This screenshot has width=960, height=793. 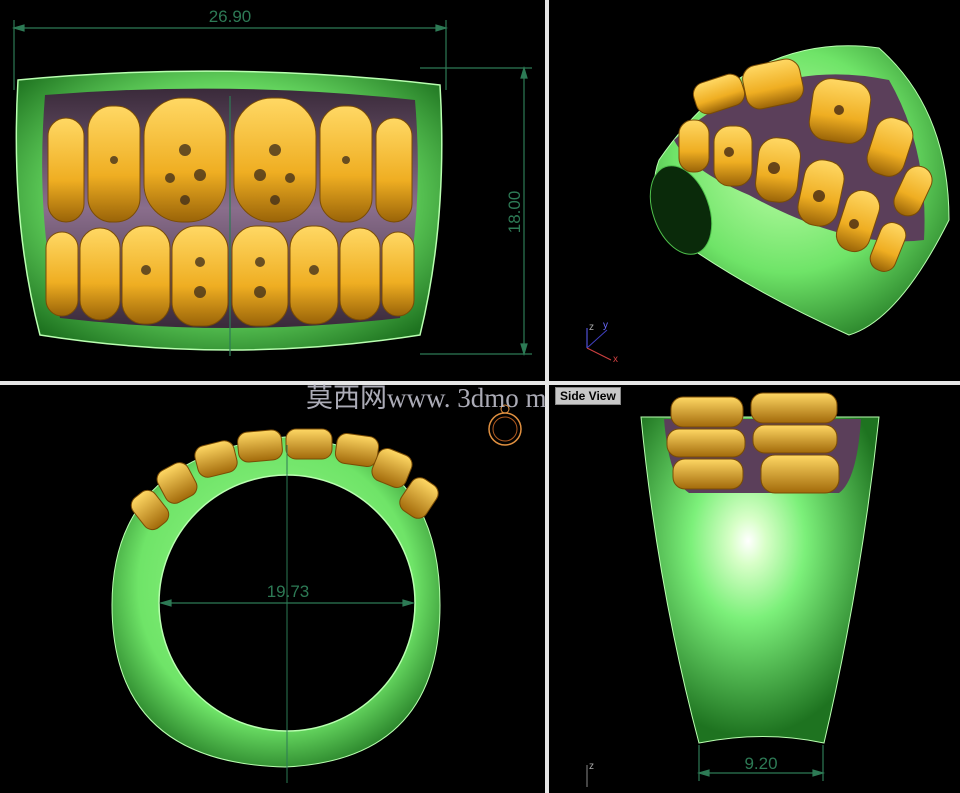 What do you see at coordinates (591, 327) in the screenshot?
I see `axis-z-label: z` at bounding box center [591, 327].